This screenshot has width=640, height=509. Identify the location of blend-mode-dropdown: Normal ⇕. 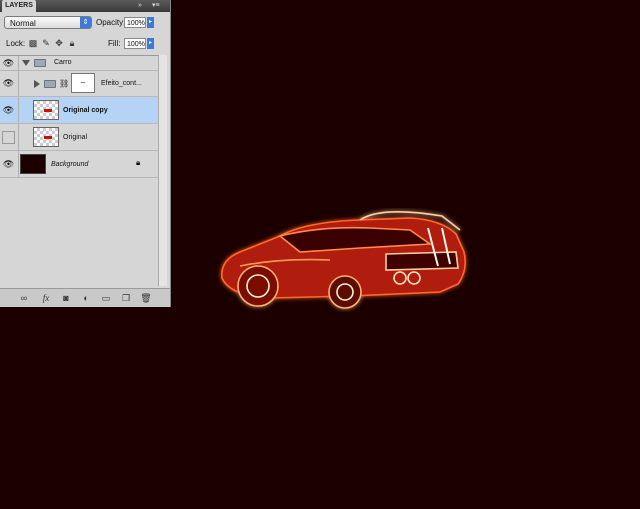
(48, 22).